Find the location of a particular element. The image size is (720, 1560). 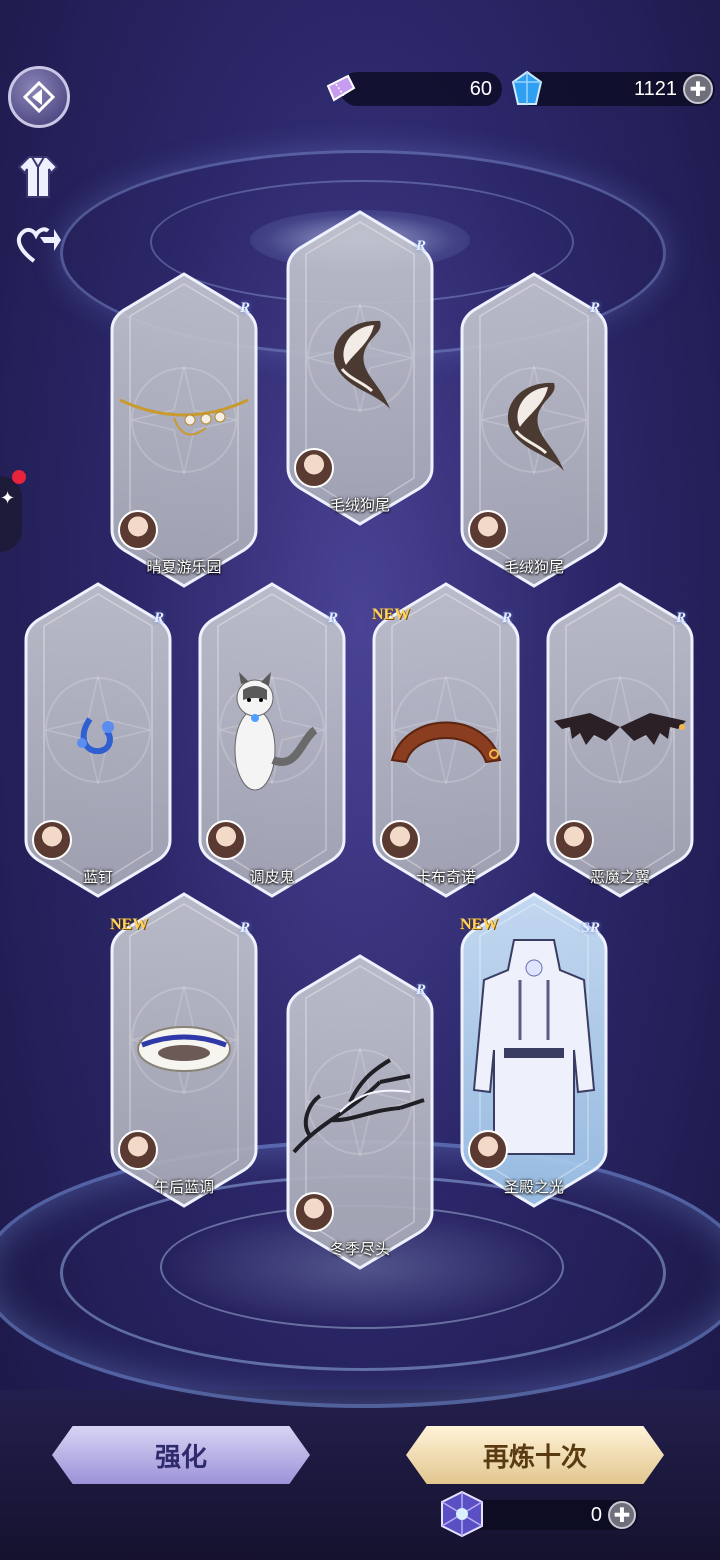

enhance-button: 强化 is located at coordinates (181, 1455).